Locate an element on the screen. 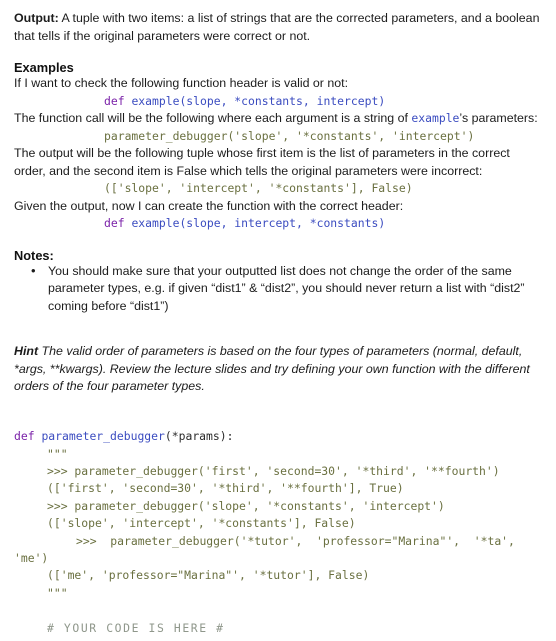  code-line-placeholder-comment: # YOUR CODE IS HERE # is located at coordinates (136, 627).